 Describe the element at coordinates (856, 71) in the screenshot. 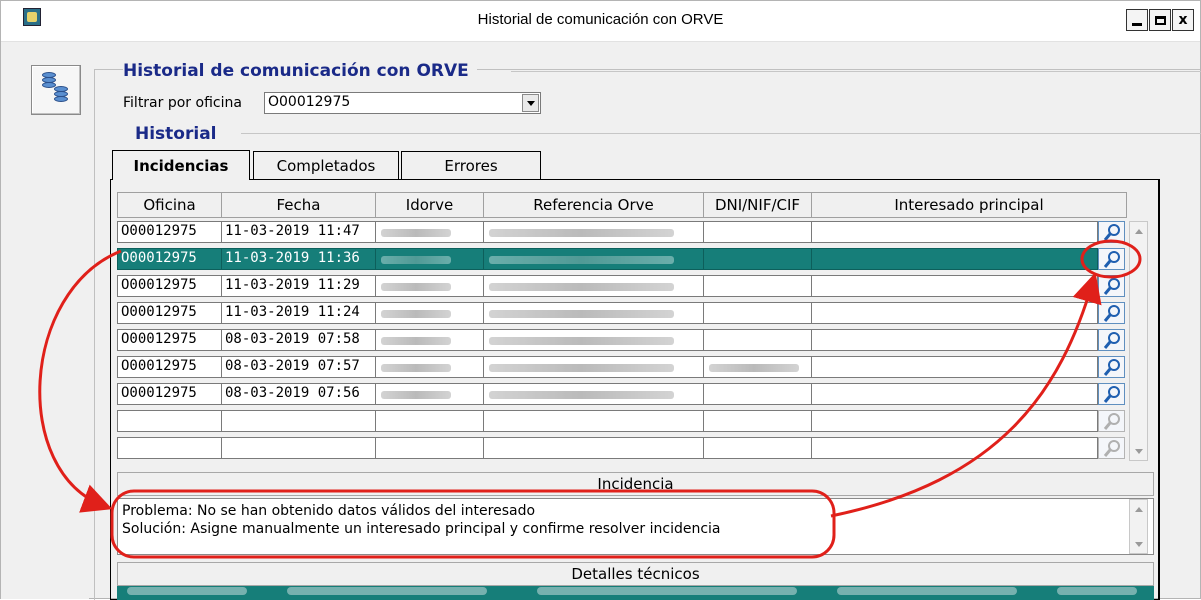

I see `group-divider` at that location.